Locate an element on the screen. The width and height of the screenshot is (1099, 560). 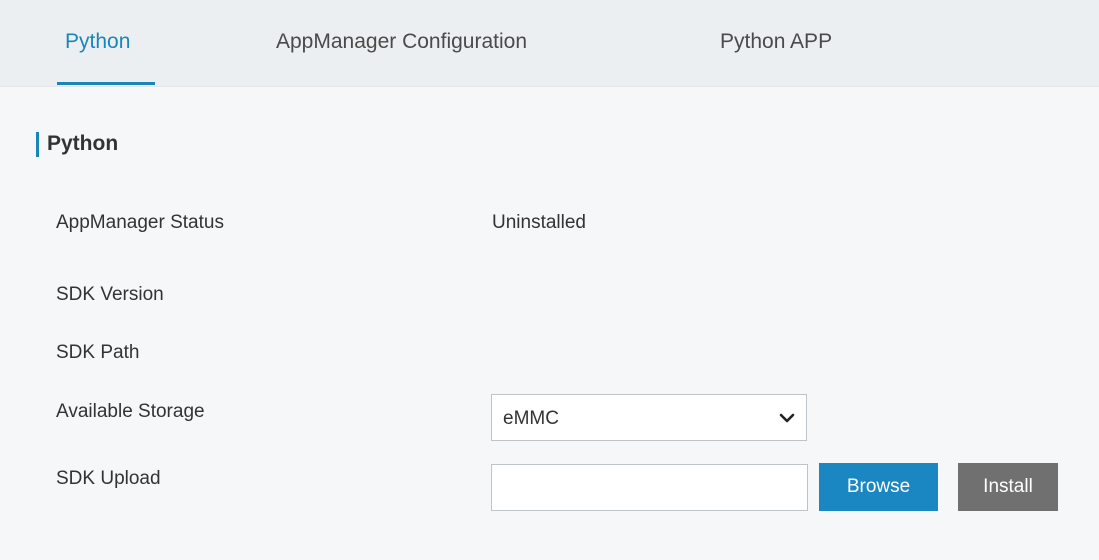
tab-python-app: Python APP is located at coordinates (776, 42).